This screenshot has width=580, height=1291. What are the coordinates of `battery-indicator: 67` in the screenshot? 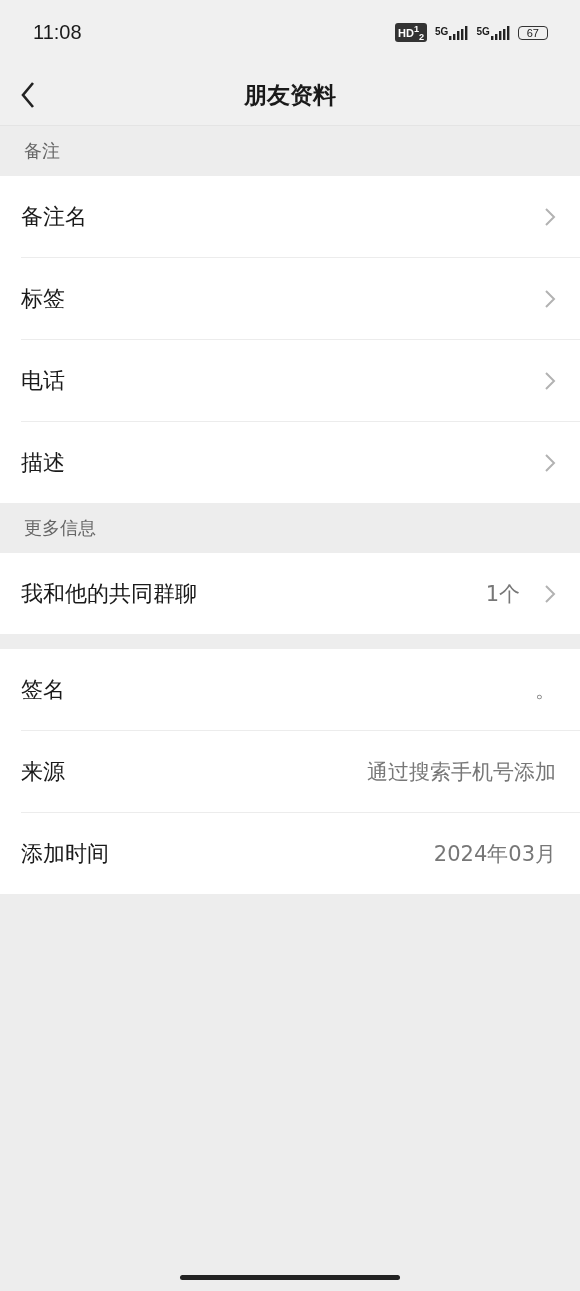 It's located at (532, 32).